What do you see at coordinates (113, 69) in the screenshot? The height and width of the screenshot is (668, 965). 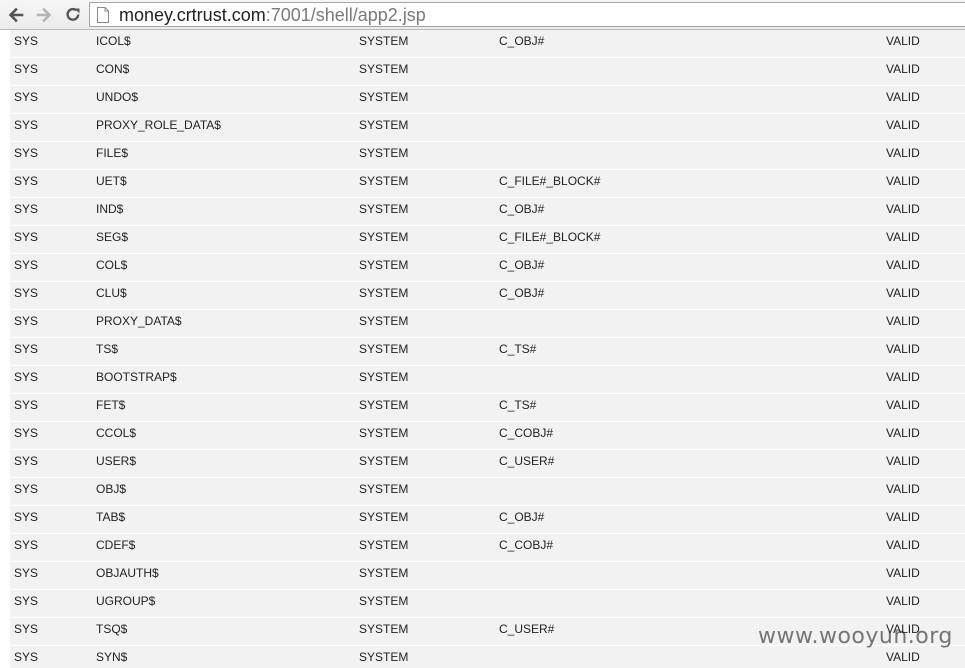 I see `object-name-cell: CON$` at bounding box center [113, 69].